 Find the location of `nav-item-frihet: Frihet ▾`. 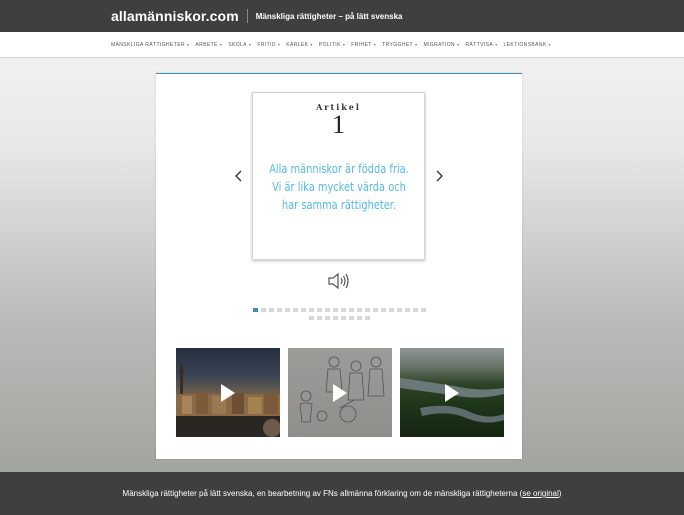

nav-item-frihet: Frihet ▾ is located at coordinates (363, 45).